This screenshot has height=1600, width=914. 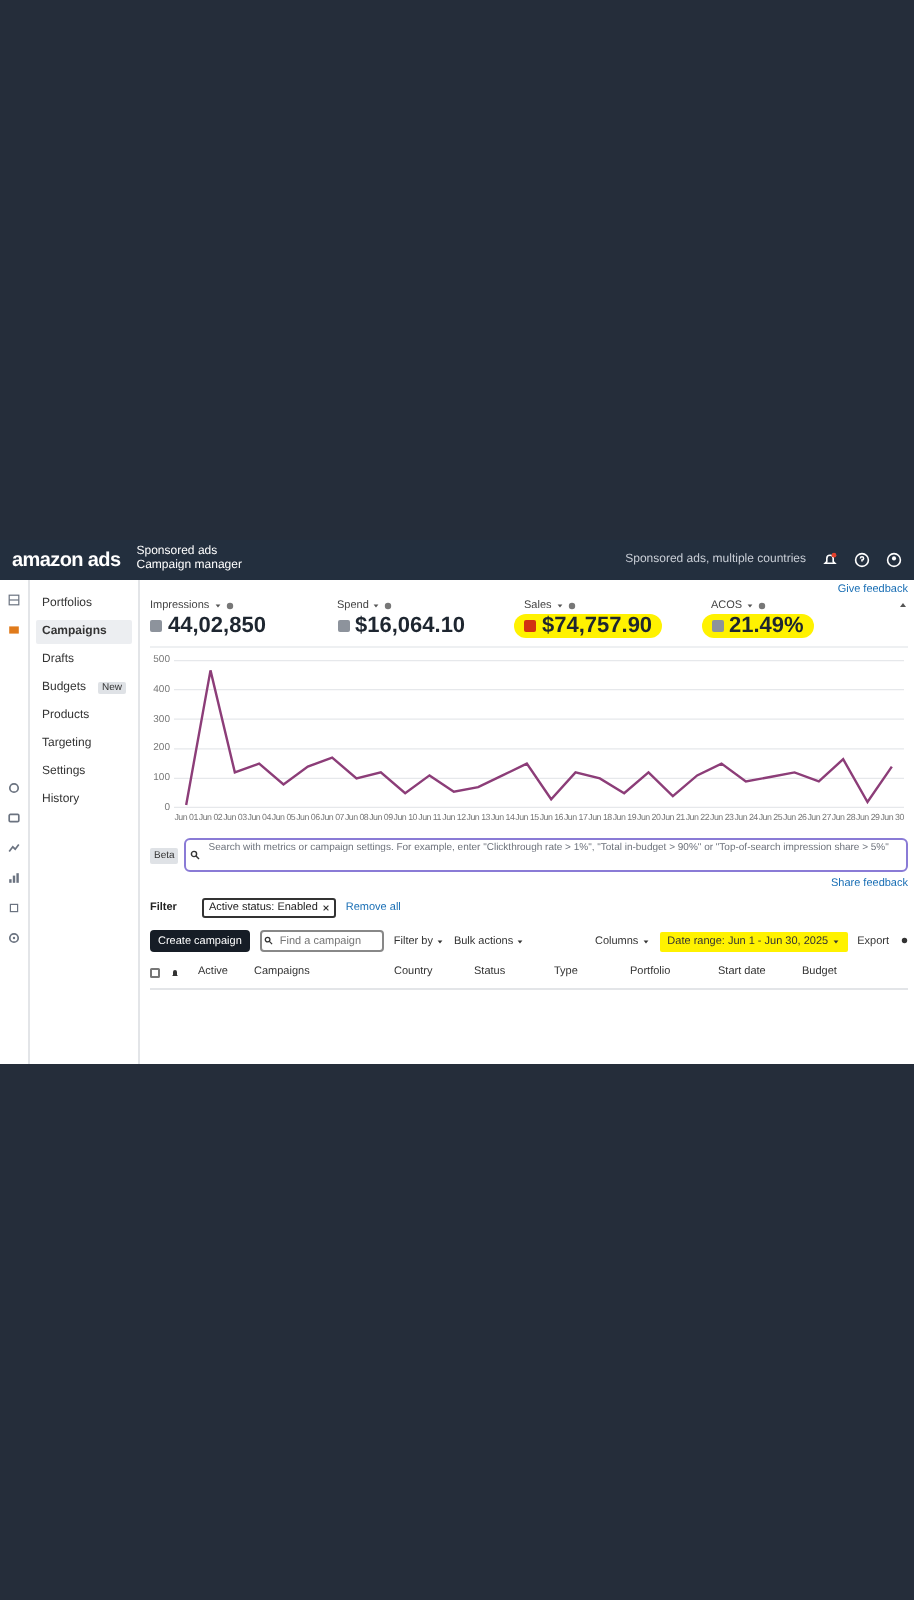 What do you see at coordinates (217, 626) in the screenshot?
I see `metric-value: 44,02,850` at bounding box center [217, 626].